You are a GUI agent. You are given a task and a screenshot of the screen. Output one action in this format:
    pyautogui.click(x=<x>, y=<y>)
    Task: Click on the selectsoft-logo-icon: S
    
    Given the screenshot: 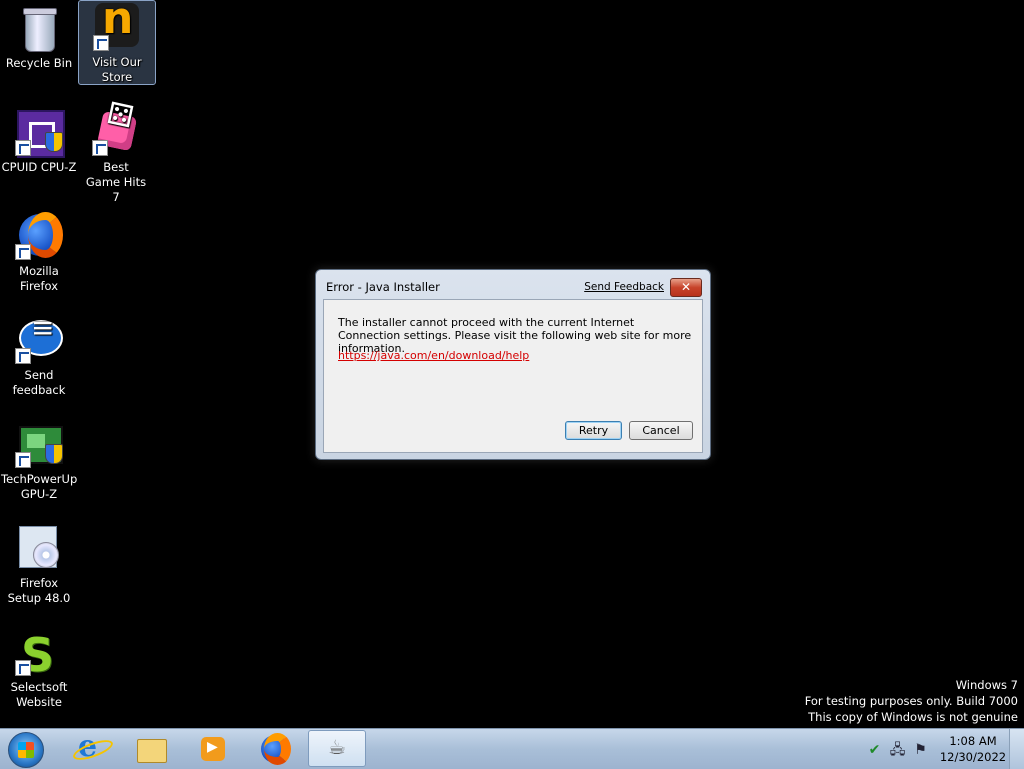 What is the action you would take?
    pyautogui.click(x=39, y=655)
    